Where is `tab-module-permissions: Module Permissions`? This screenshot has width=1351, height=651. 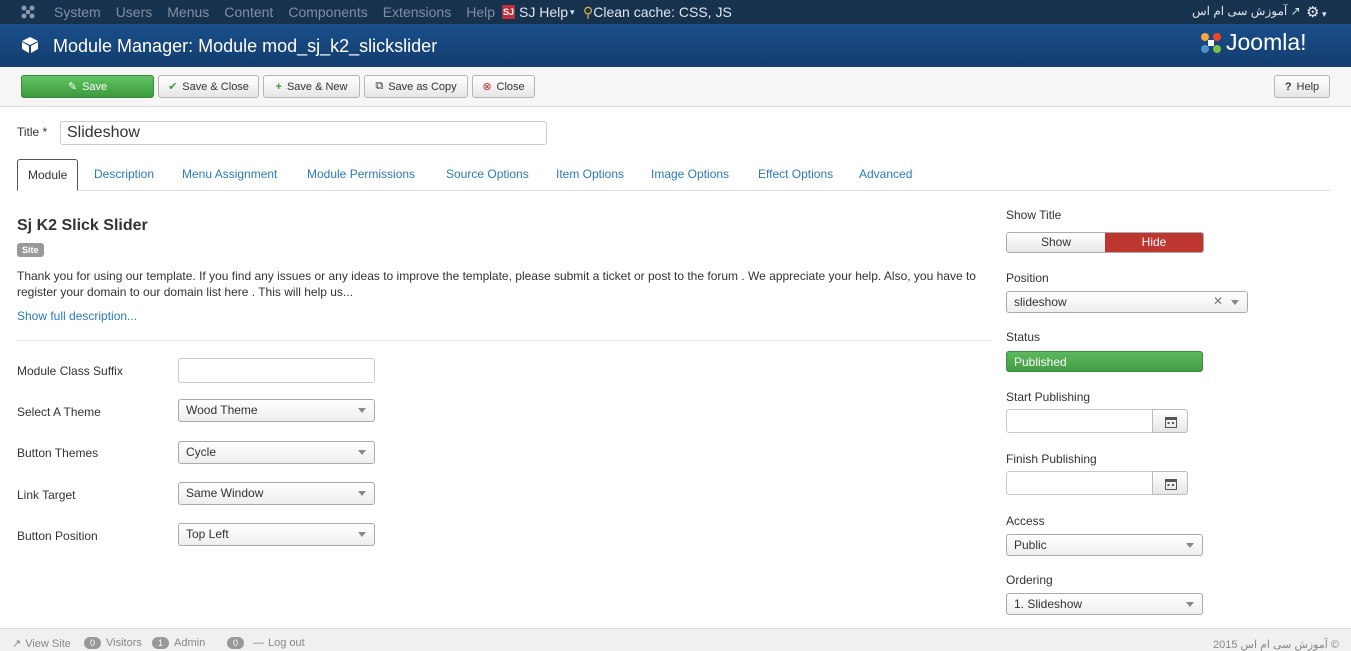 tab-module-permissions: Module Permissions is located at coordinates (361, 175).